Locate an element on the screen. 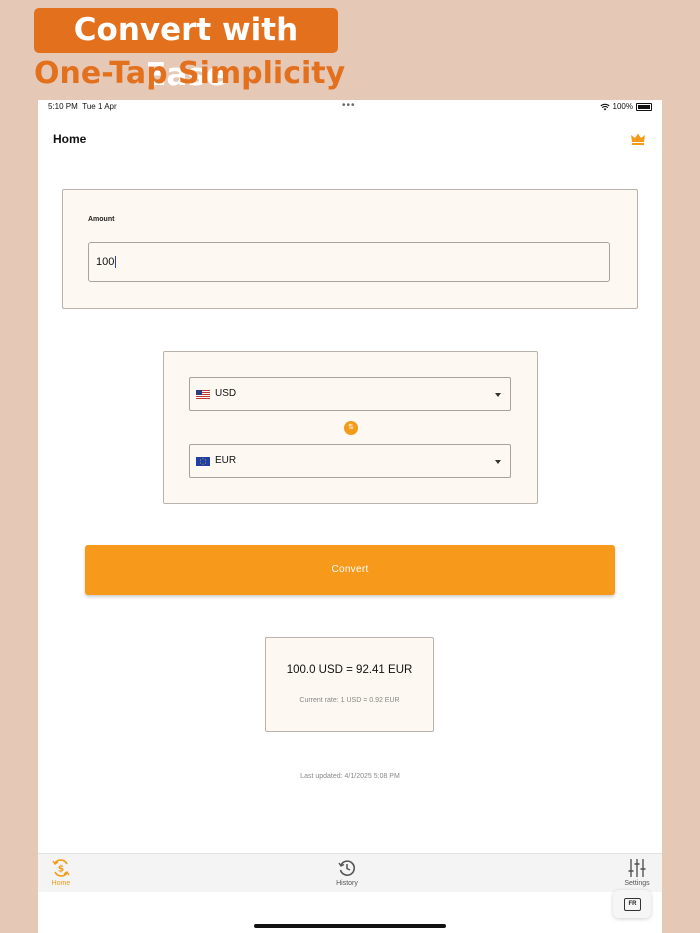 Image resolution: width=700 pixels, height=933 pixels. tab-home: $ Home is located at coordinates (61, 872).